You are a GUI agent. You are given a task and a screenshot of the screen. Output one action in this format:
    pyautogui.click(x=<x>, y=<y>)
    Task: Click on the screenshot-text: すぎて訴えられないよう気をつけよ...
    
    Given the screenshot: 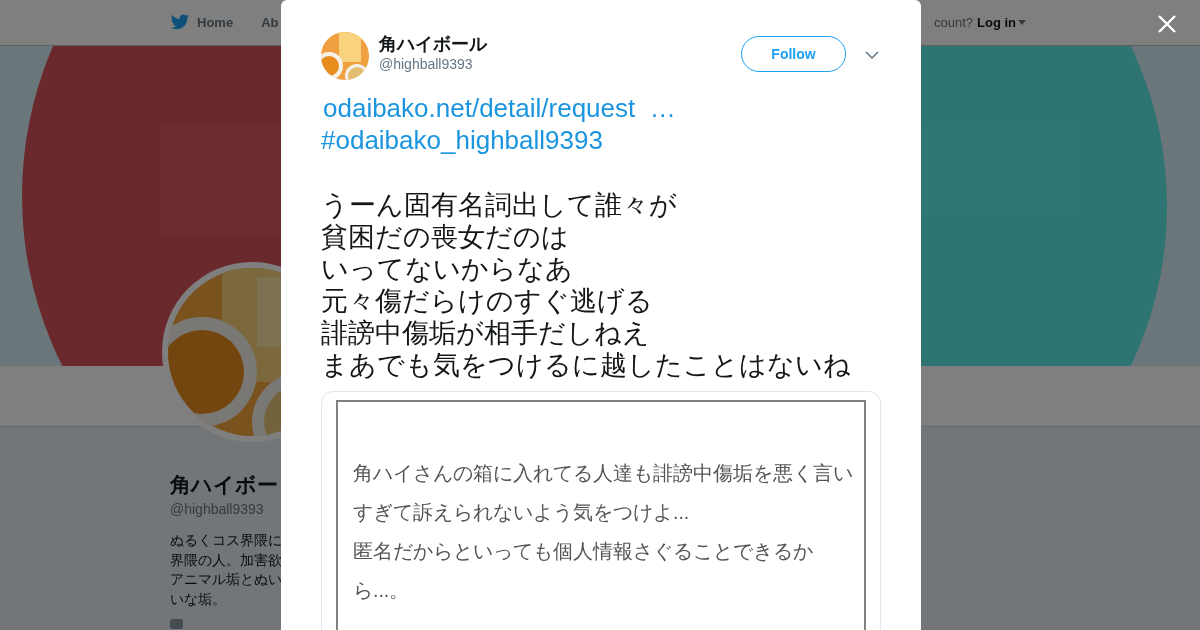 What is the action you would take?
    pyautogui.click(x=522, y=512)
    